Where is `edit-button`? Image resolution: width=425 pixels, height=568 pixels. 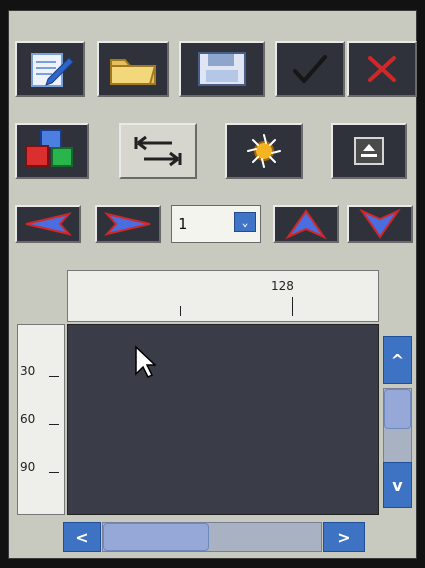
edit-button is located at coordinates (50, 69).